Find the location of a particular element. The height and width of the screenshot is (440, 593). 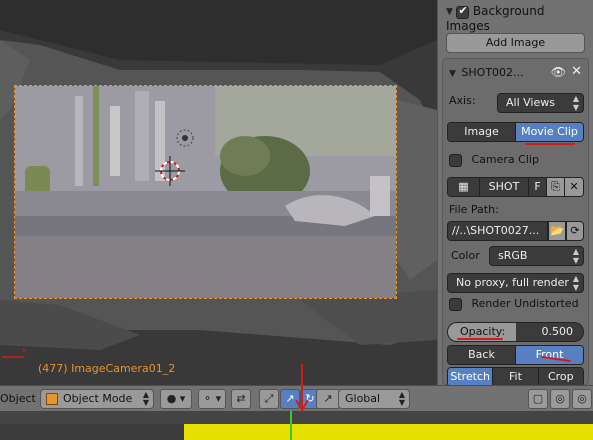

object-menu: Object is located at coordinates (18, 398).